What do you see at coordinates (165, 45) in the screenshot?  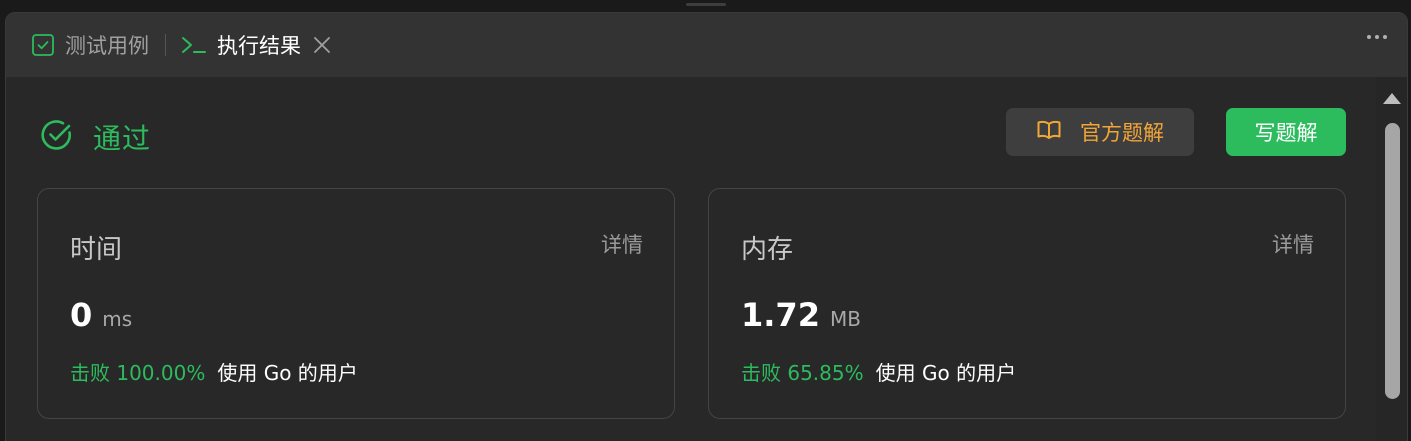 I see `tab-divider` at bounding box center [165, 45].